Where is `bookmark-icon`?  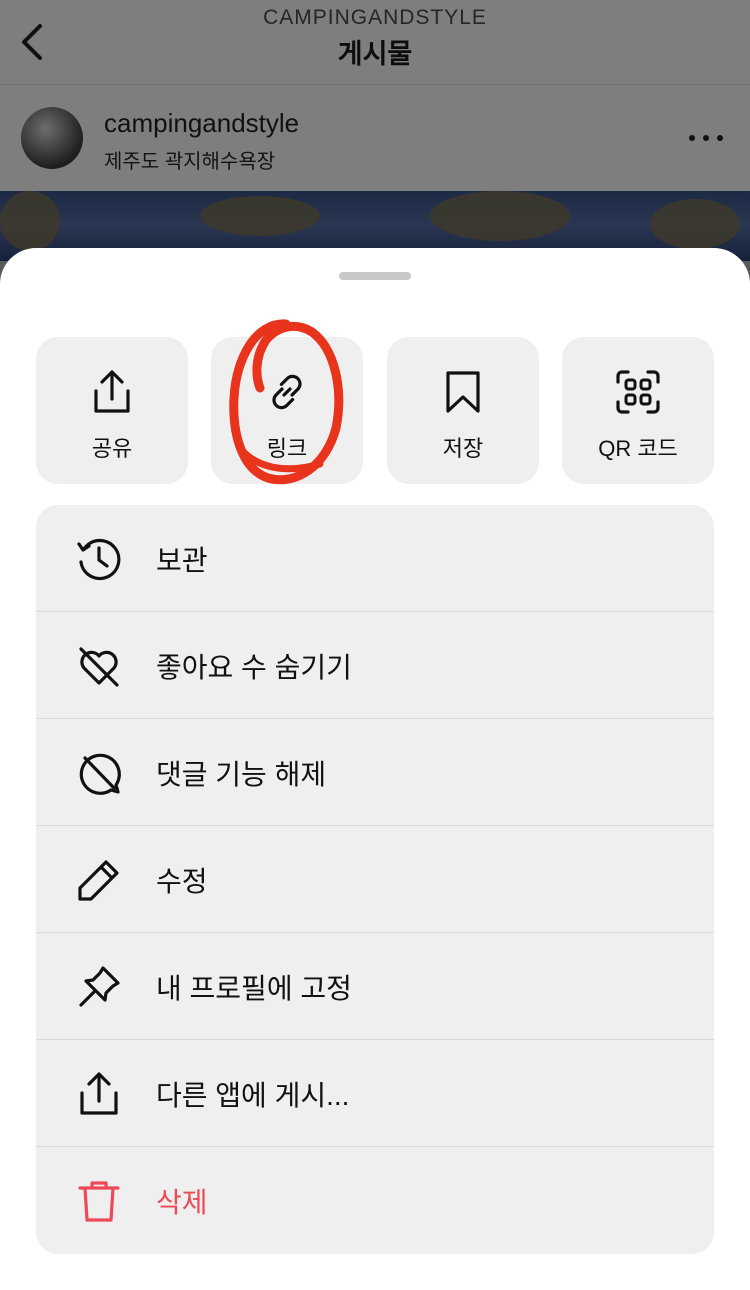 bookmark-icon is located at coordinates (463, 392).